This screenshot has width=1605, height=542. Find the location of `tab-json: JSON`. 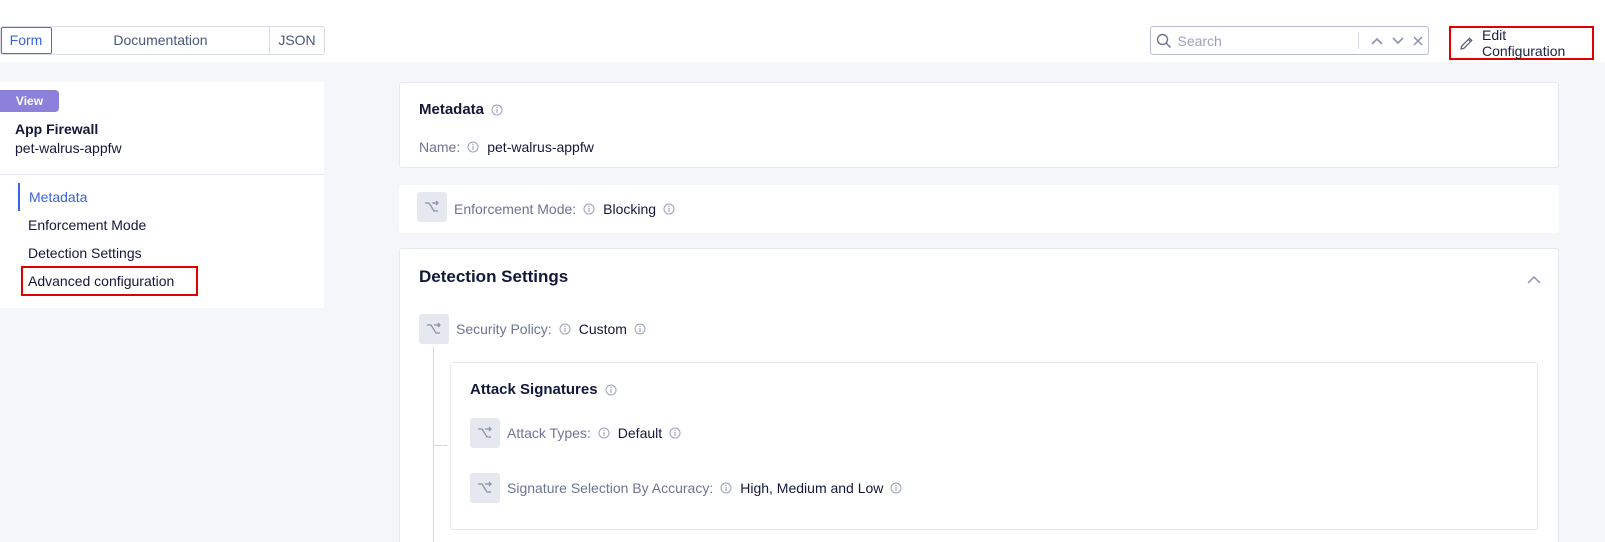

tab-json: JSON is located at coordinates (297, 40).